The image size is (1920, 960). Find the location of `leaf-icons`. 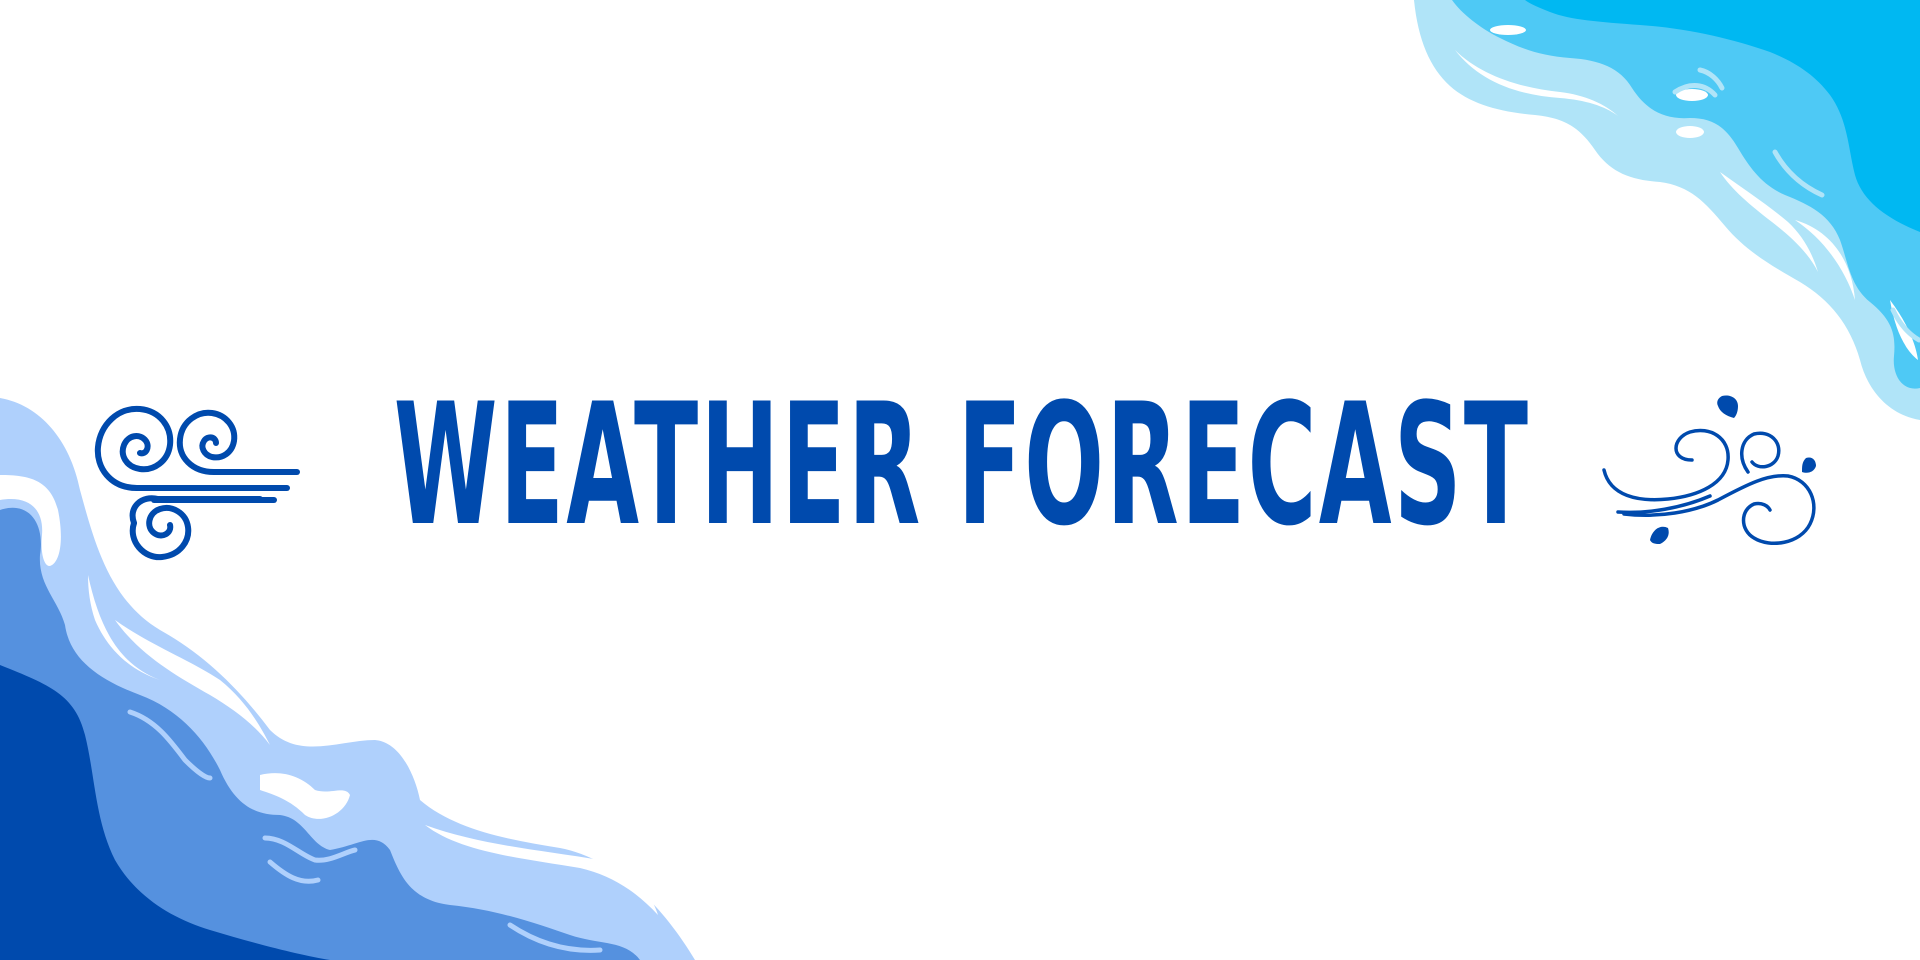

leaf-icons is located at coordinates (1733, 469).